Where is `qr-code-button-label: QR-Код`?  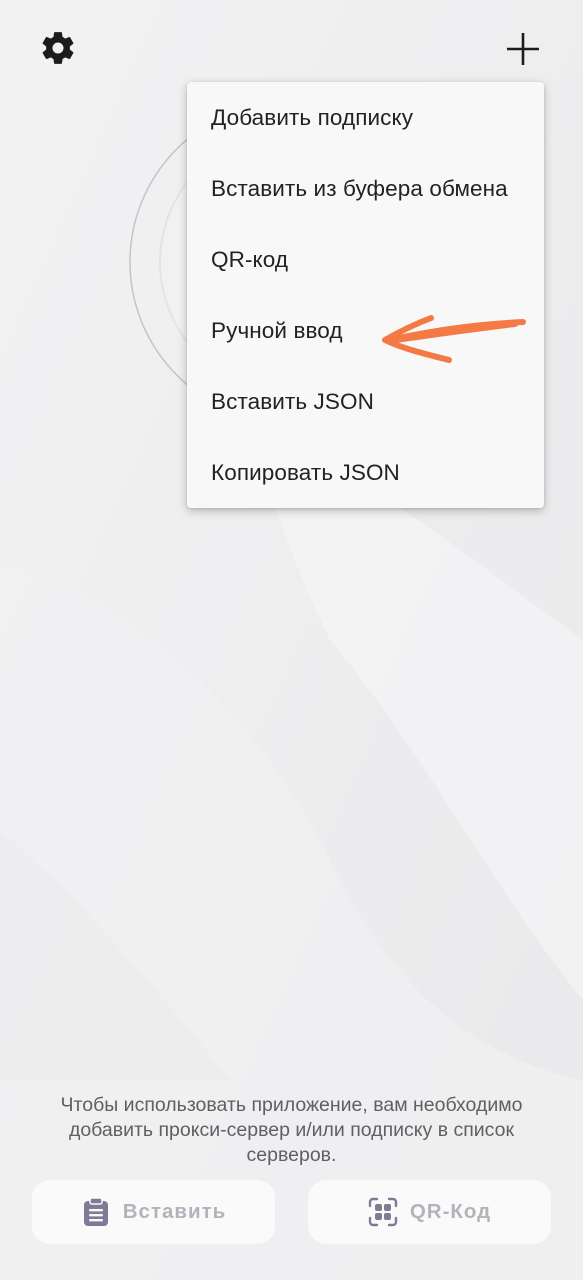 qr-code-button-label: QR-Код is located at coordinates (450, 1211).